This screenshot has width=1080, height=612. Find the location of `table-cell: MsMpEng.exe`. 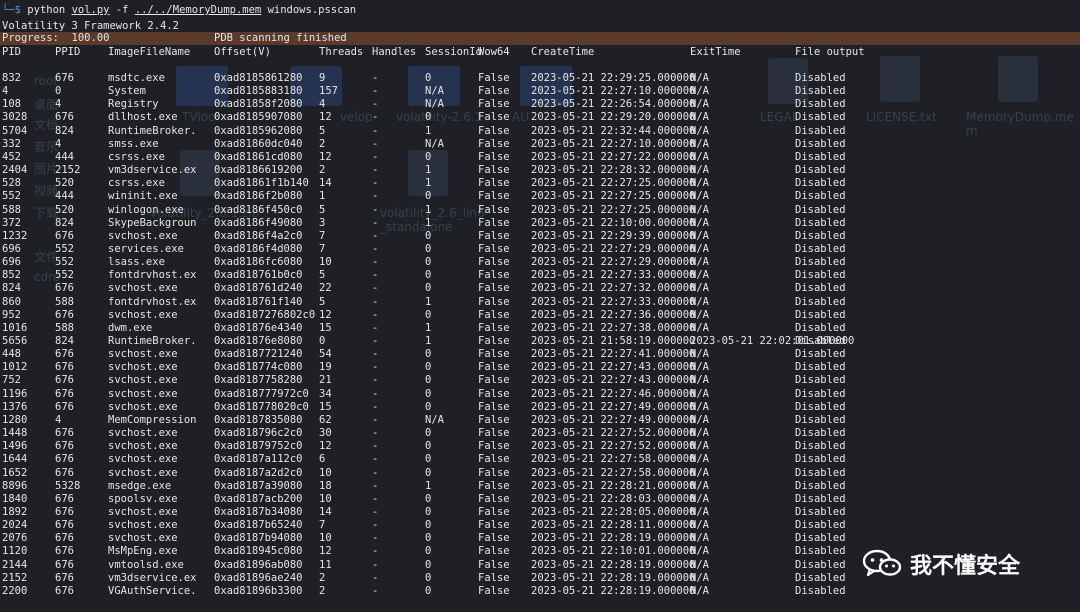

table-cell: MsMpEng.exe is located at coordinates (143, 551).